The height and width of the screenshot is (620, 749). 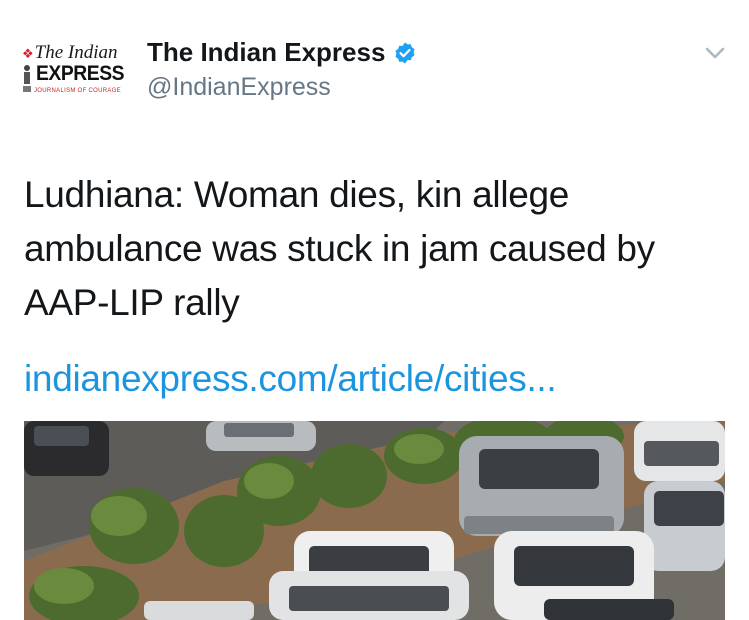 What do you see at coordinates (405, 52) in the screenshot?
I see `verified-badge-icon` at bounding box center [405, 52].